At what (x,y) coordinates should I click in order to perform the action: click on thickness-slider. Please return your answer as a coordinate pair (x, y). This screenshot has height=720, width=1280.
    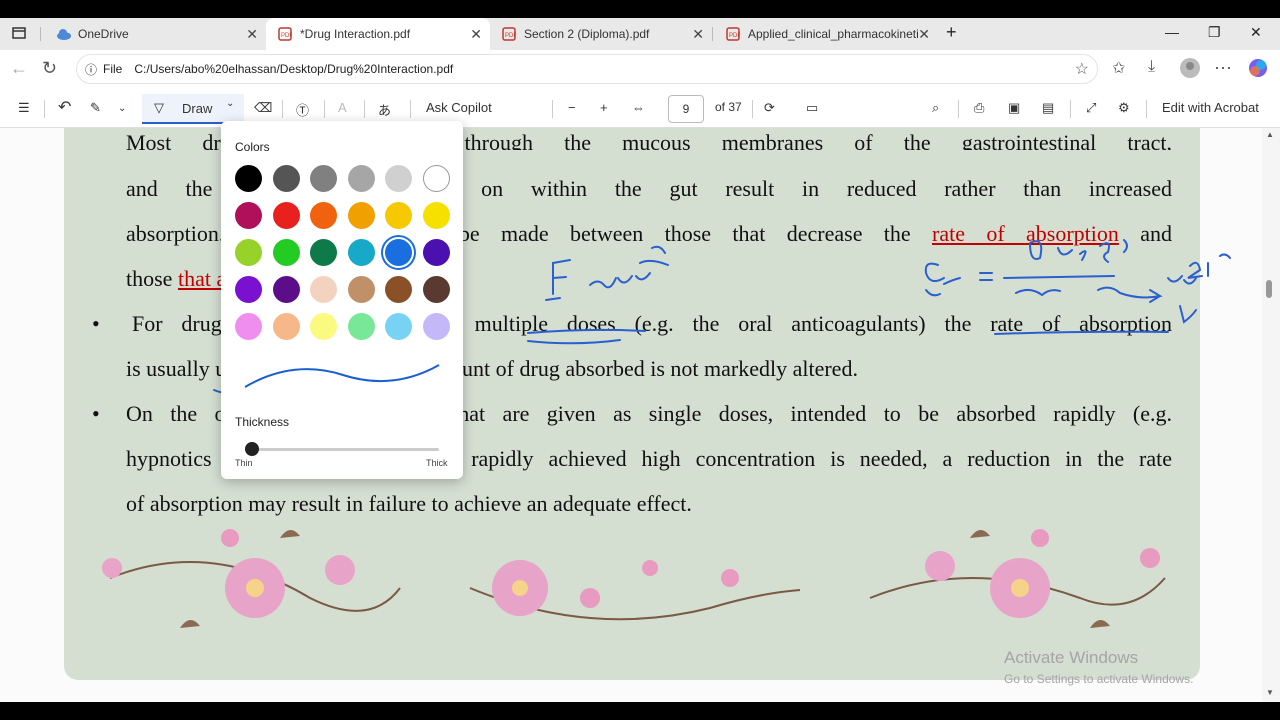
    Looking at the image, I should click on (342, 449).